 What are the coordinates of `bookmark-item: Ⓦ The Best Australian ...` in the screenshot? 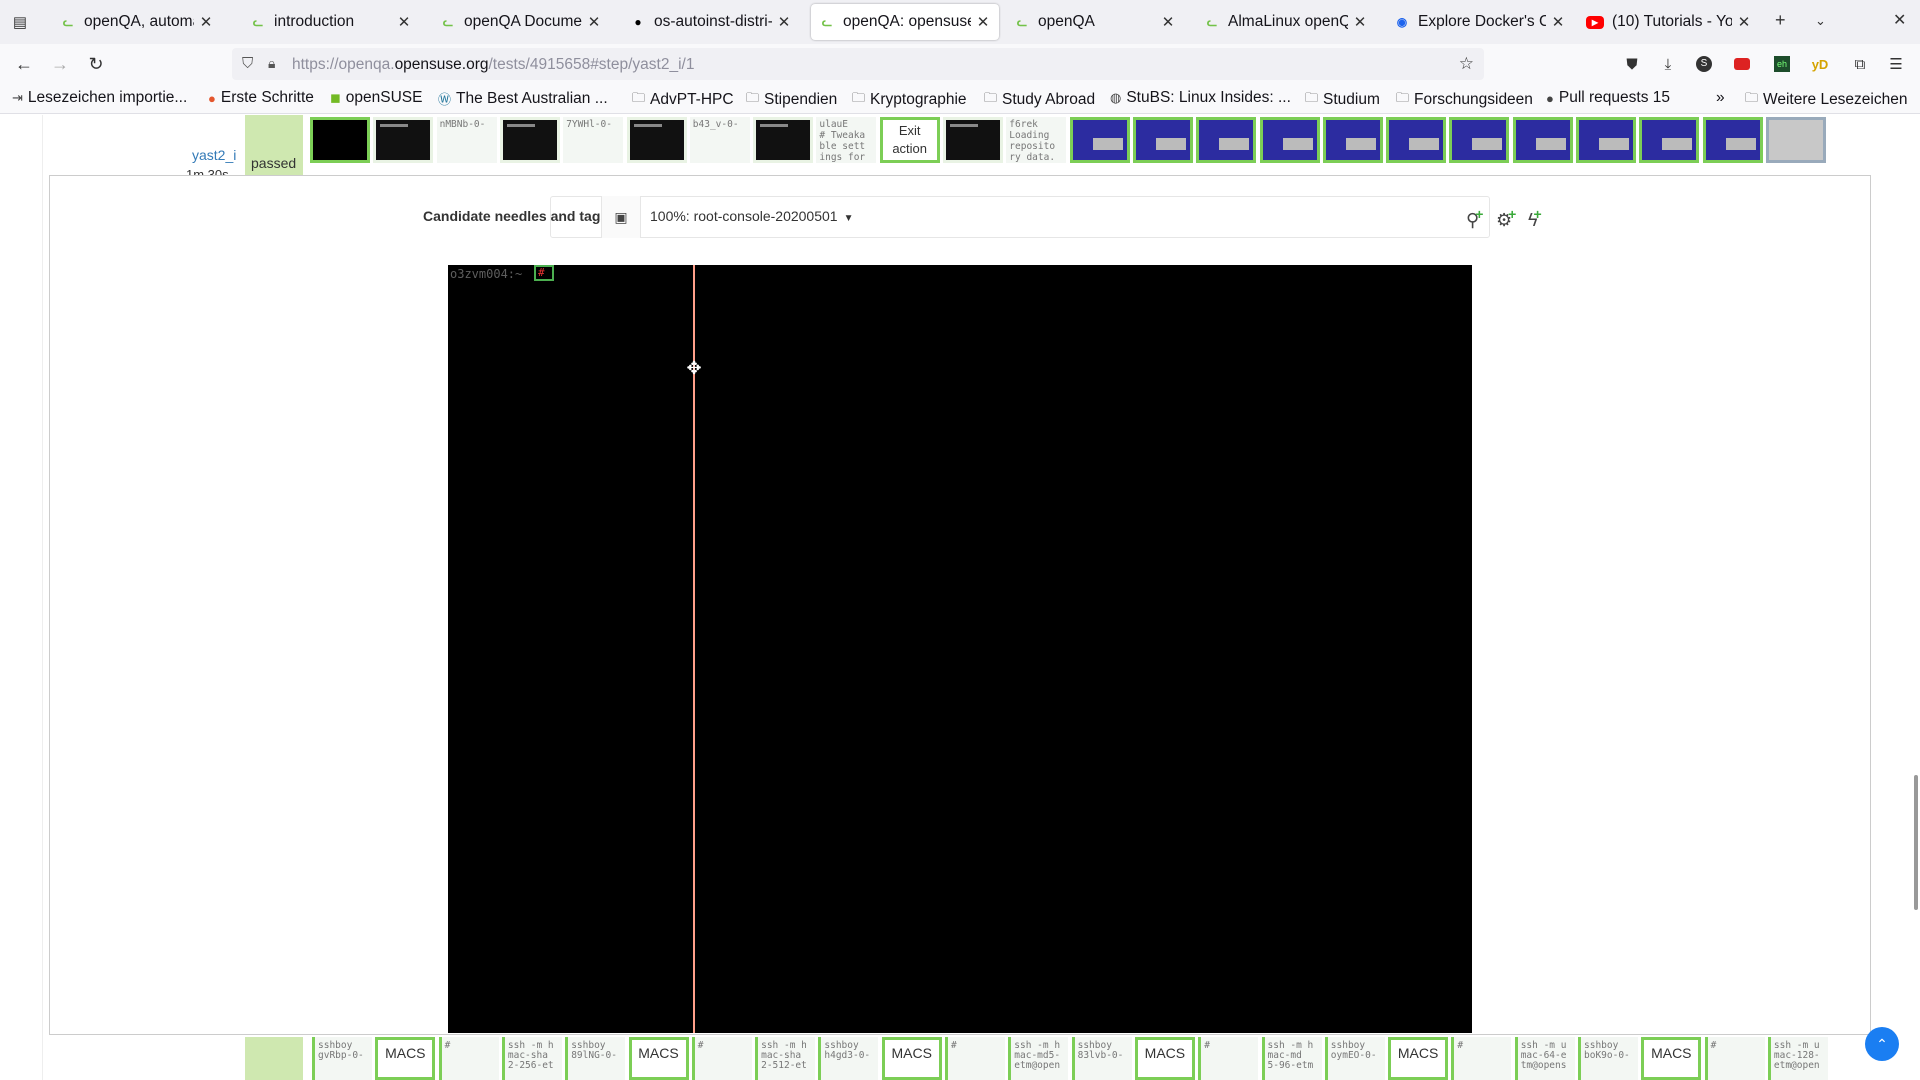 It's located at (523, 98).